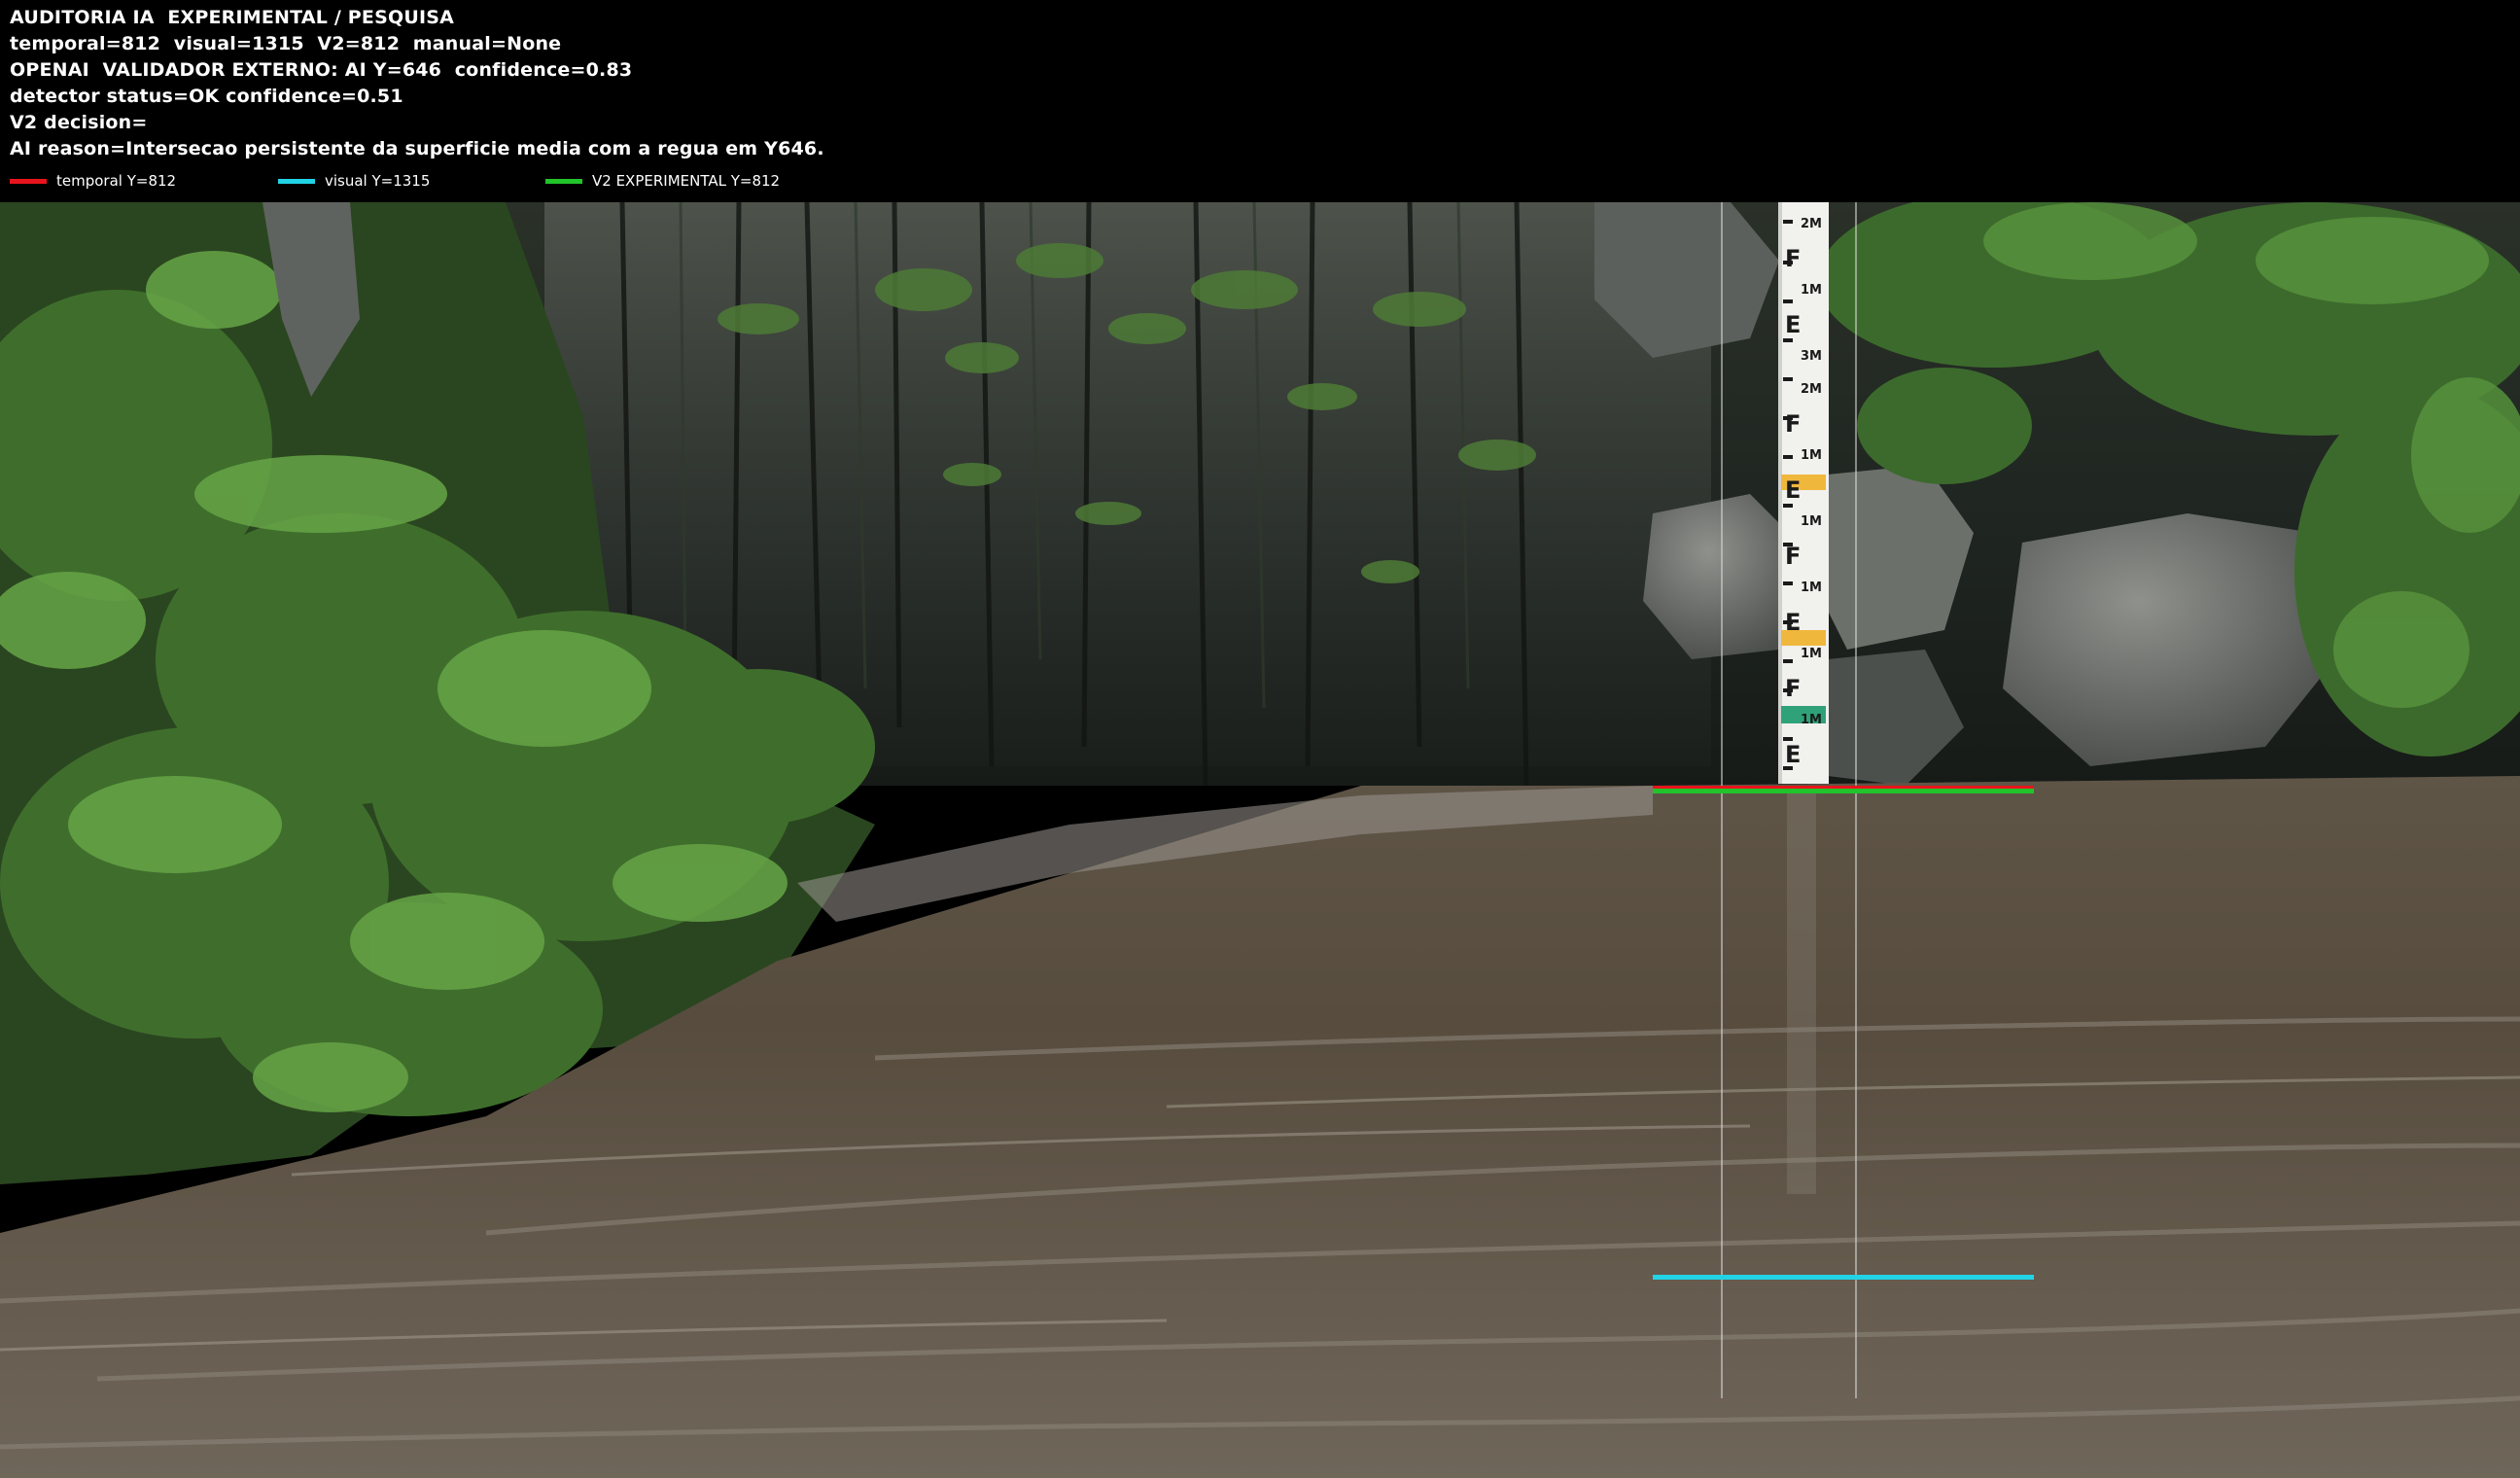 Image resolution: width=2520 pixels, height=1478 pixels. I want to click on gauge-guide-left, so click(1722, 800).